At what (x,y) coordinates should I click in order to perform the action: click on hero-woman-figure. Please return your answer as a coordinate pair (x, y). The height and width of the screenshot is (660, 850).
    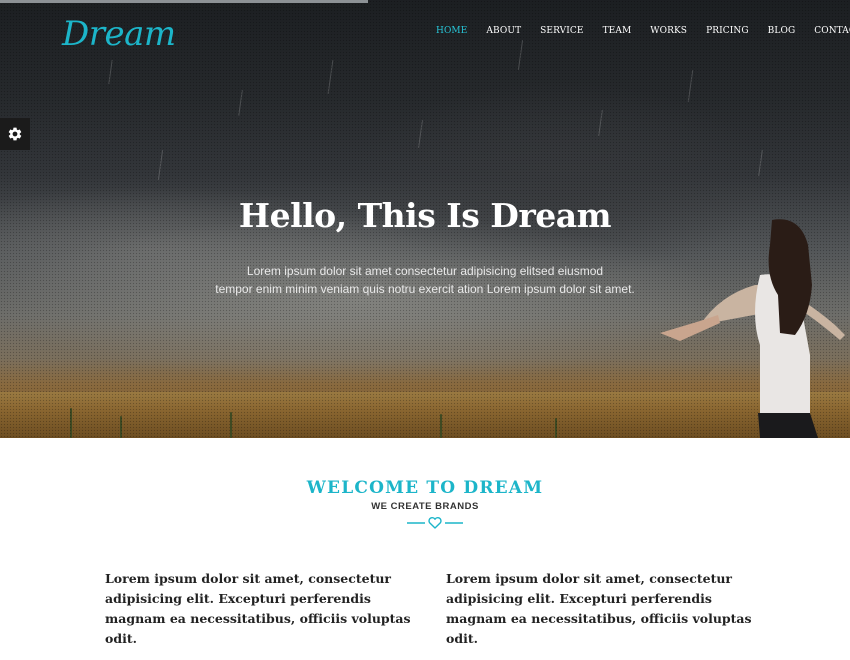
    Looking at the image, I should click on (752, 328).